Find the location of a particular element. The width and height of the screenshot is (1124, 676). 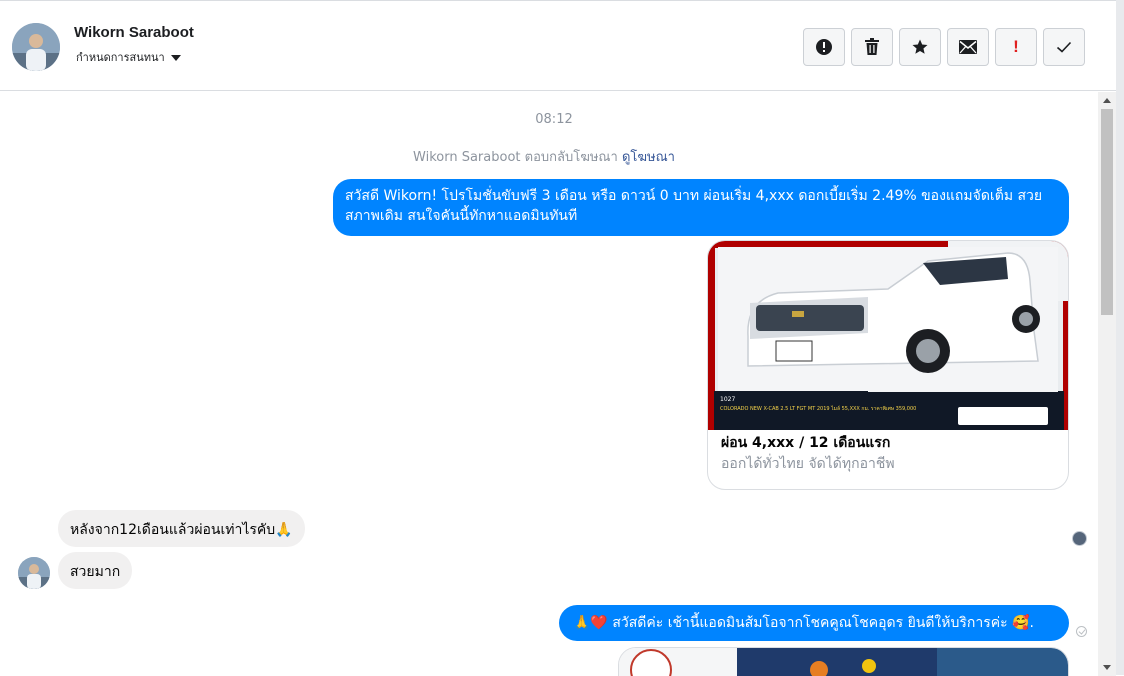

view-ad-link: ดูโฆษณา is located at coordinates (648, 157).